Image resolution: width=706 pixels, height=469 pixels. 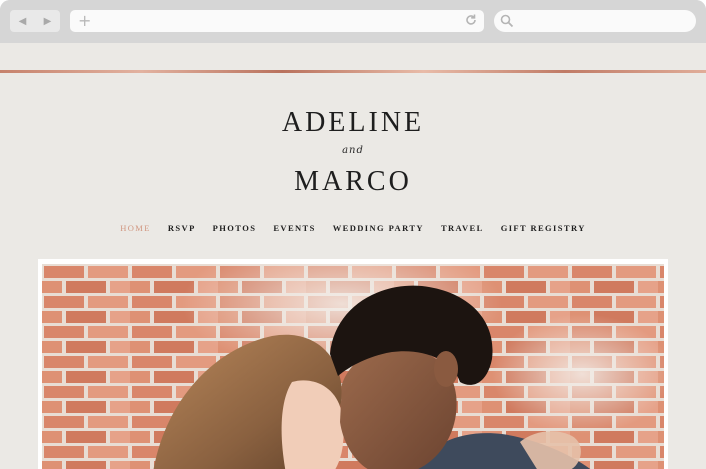 What do you see at coordinates (507, 21) in the screenshot?
I see `search-icon` at bounding box center [507, 21].